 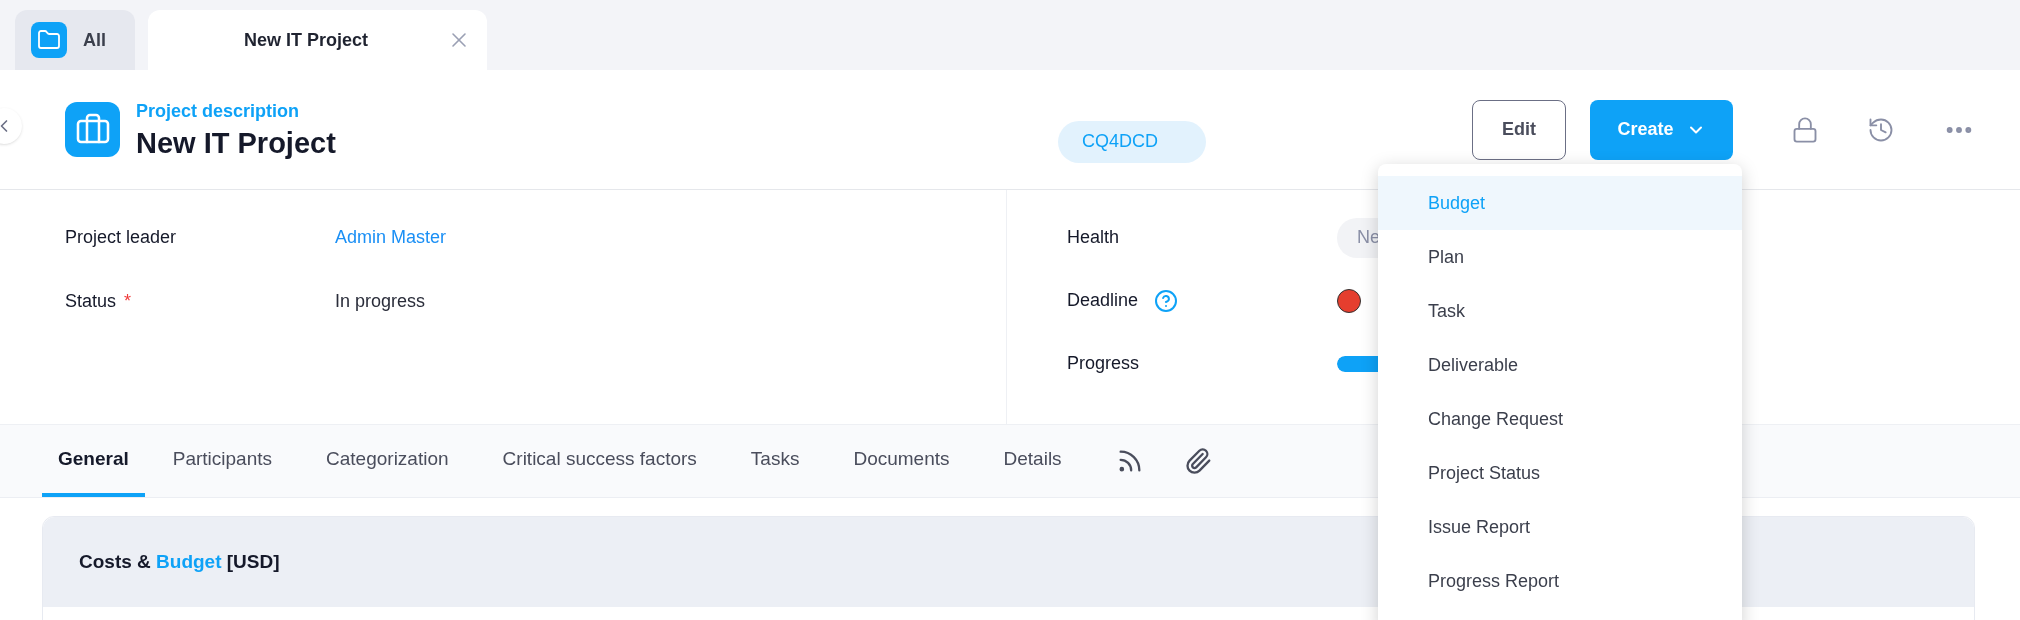 I want to click on section-tab: Documents, so click(x=901, y=461).